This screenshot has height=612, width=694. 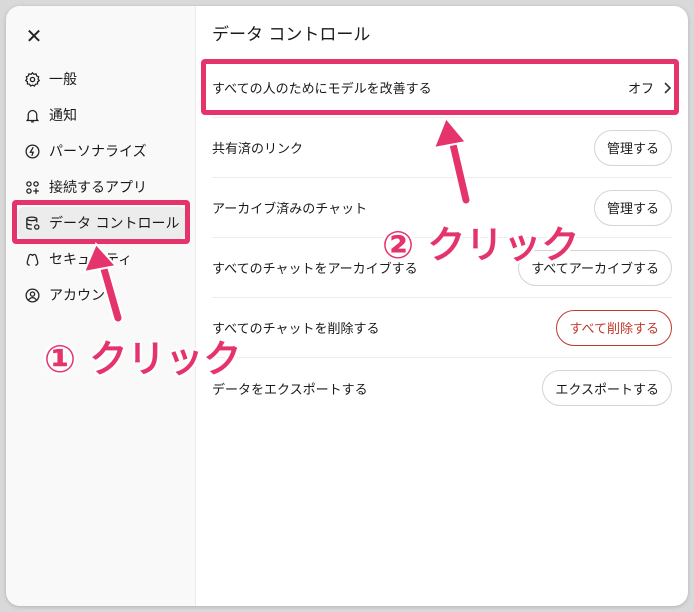 I want to click on highlight-box-data-controls, so click(x=101, y=222).